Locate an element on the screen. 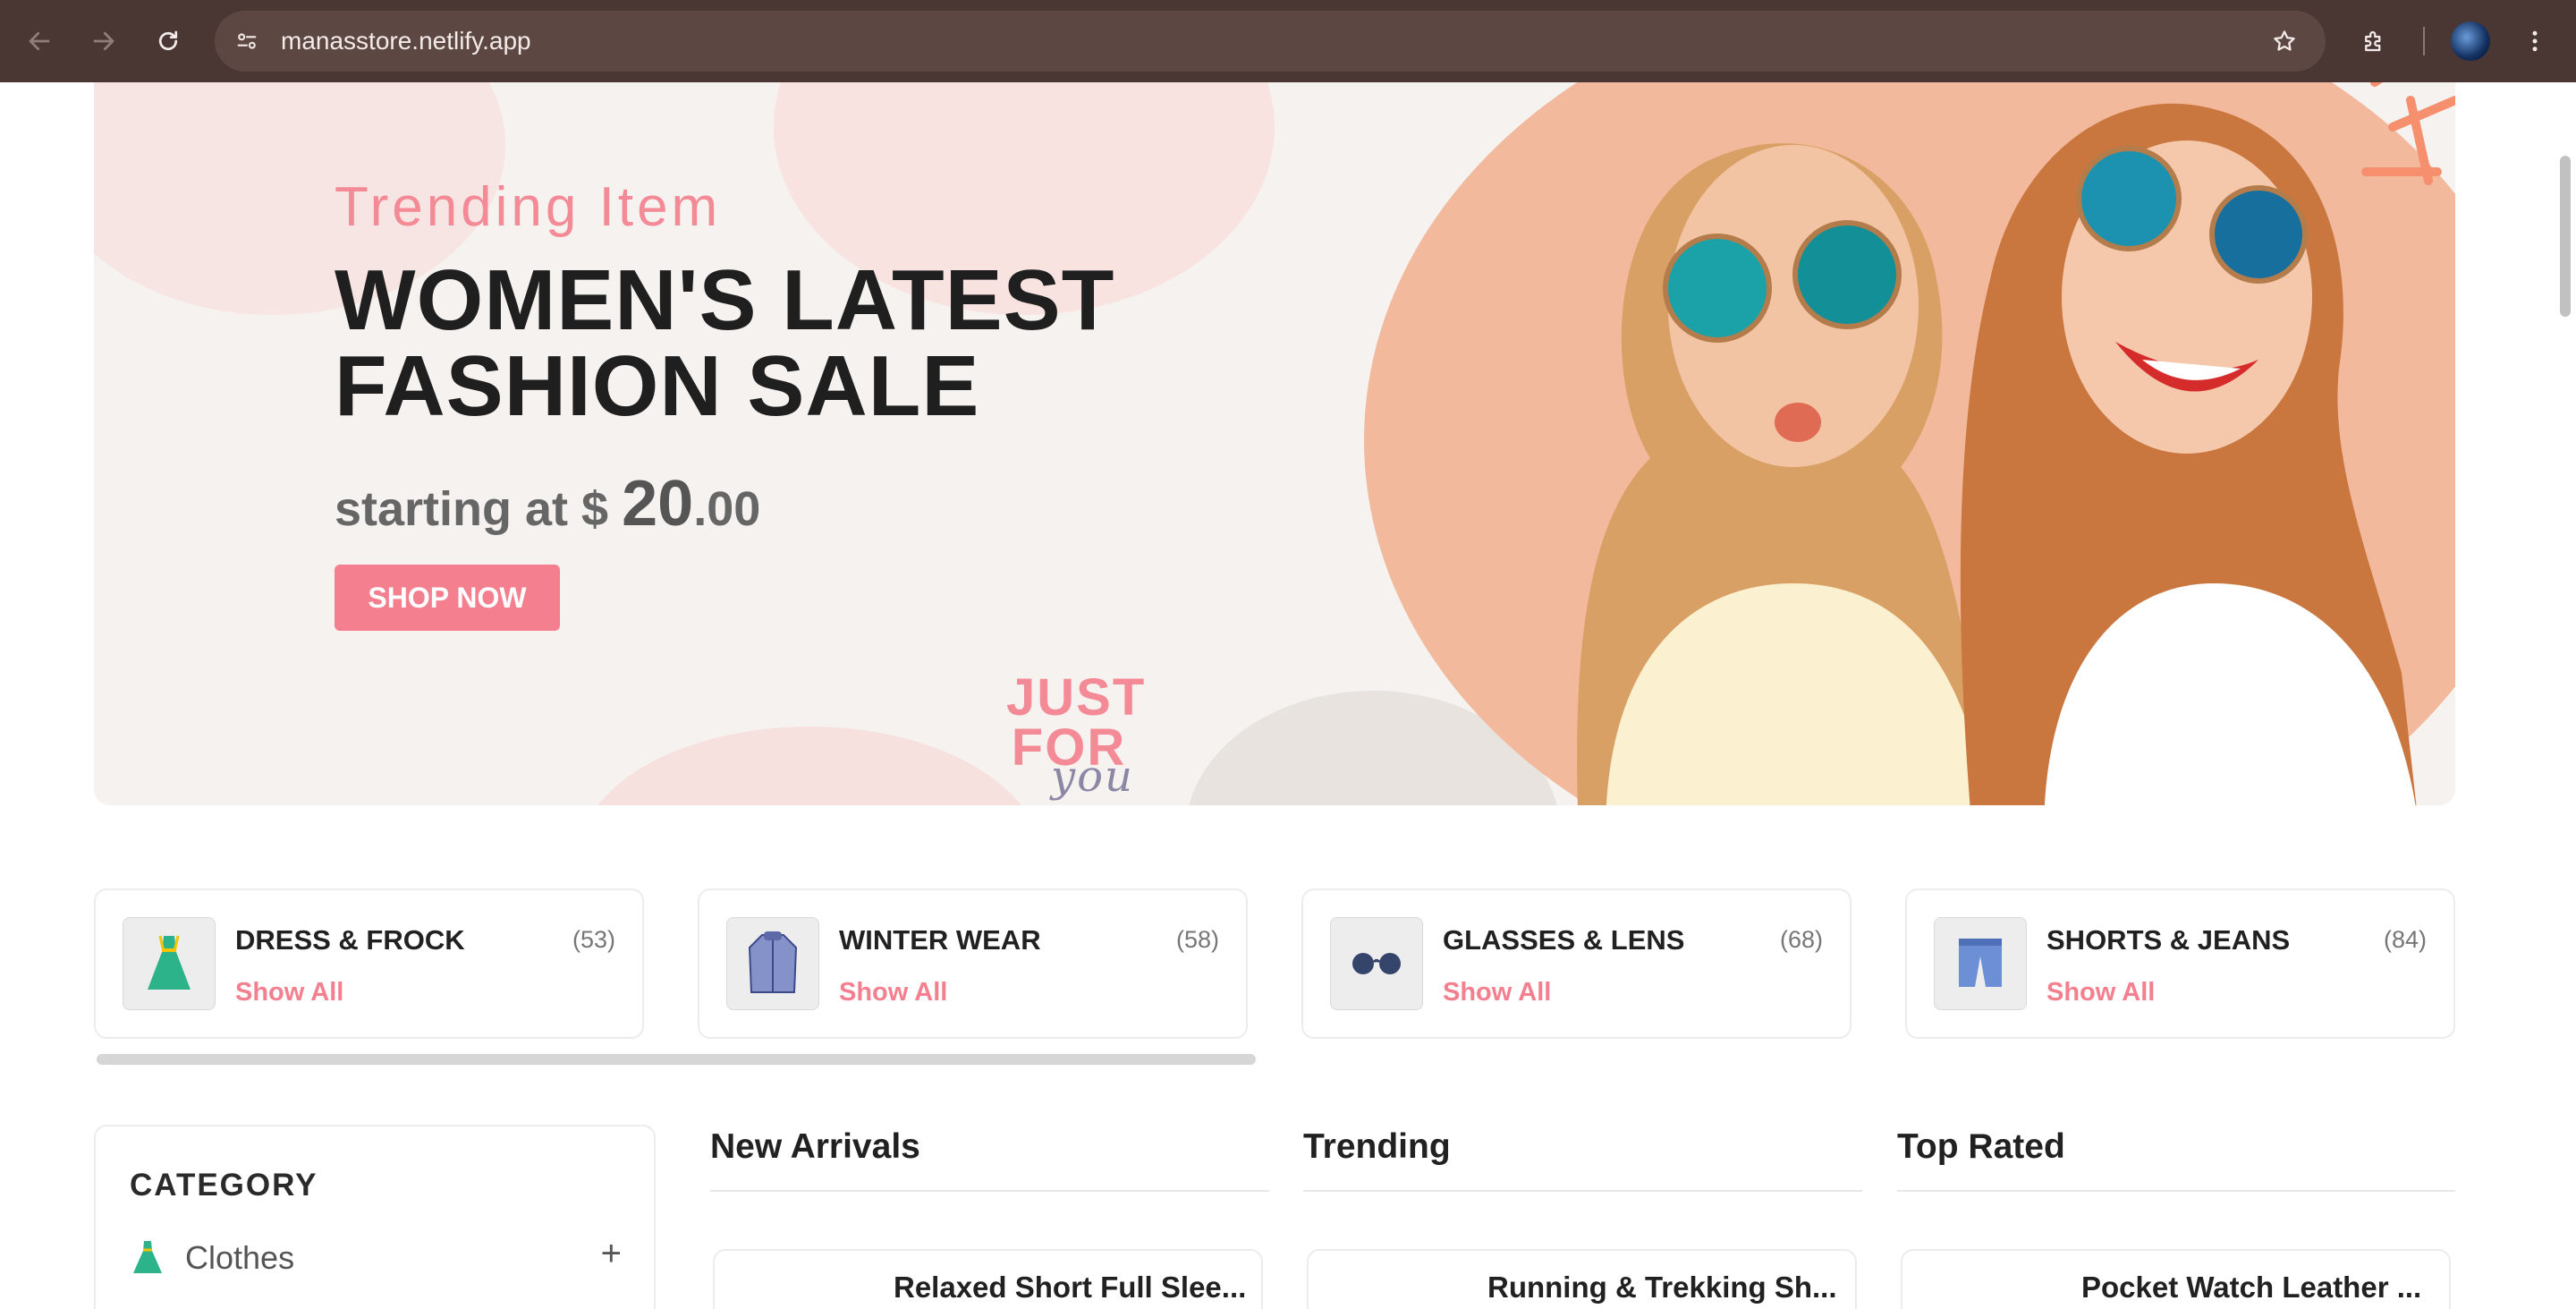 This screenshot has width=2576, height=1309. price-cents: .00 is located at coordinates (727, 509).